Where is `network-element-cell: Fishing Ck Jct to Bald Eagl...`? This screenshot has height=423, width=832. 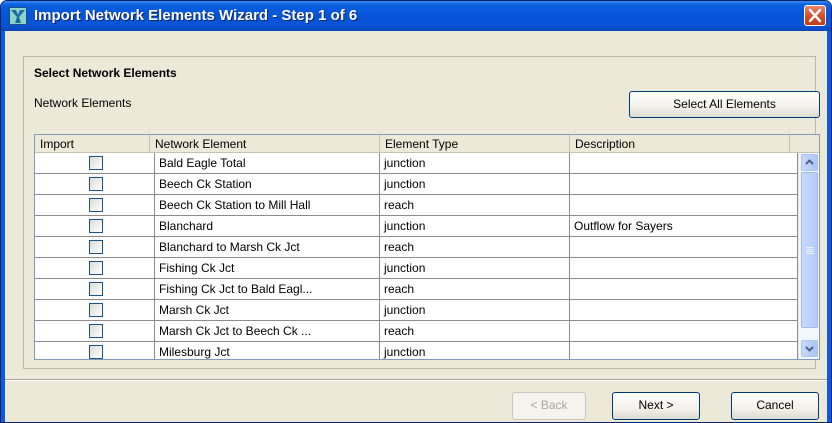
network-element-cell: Fishing Ck Jct to Bald Eagl... is located at coordinates (267, 289).